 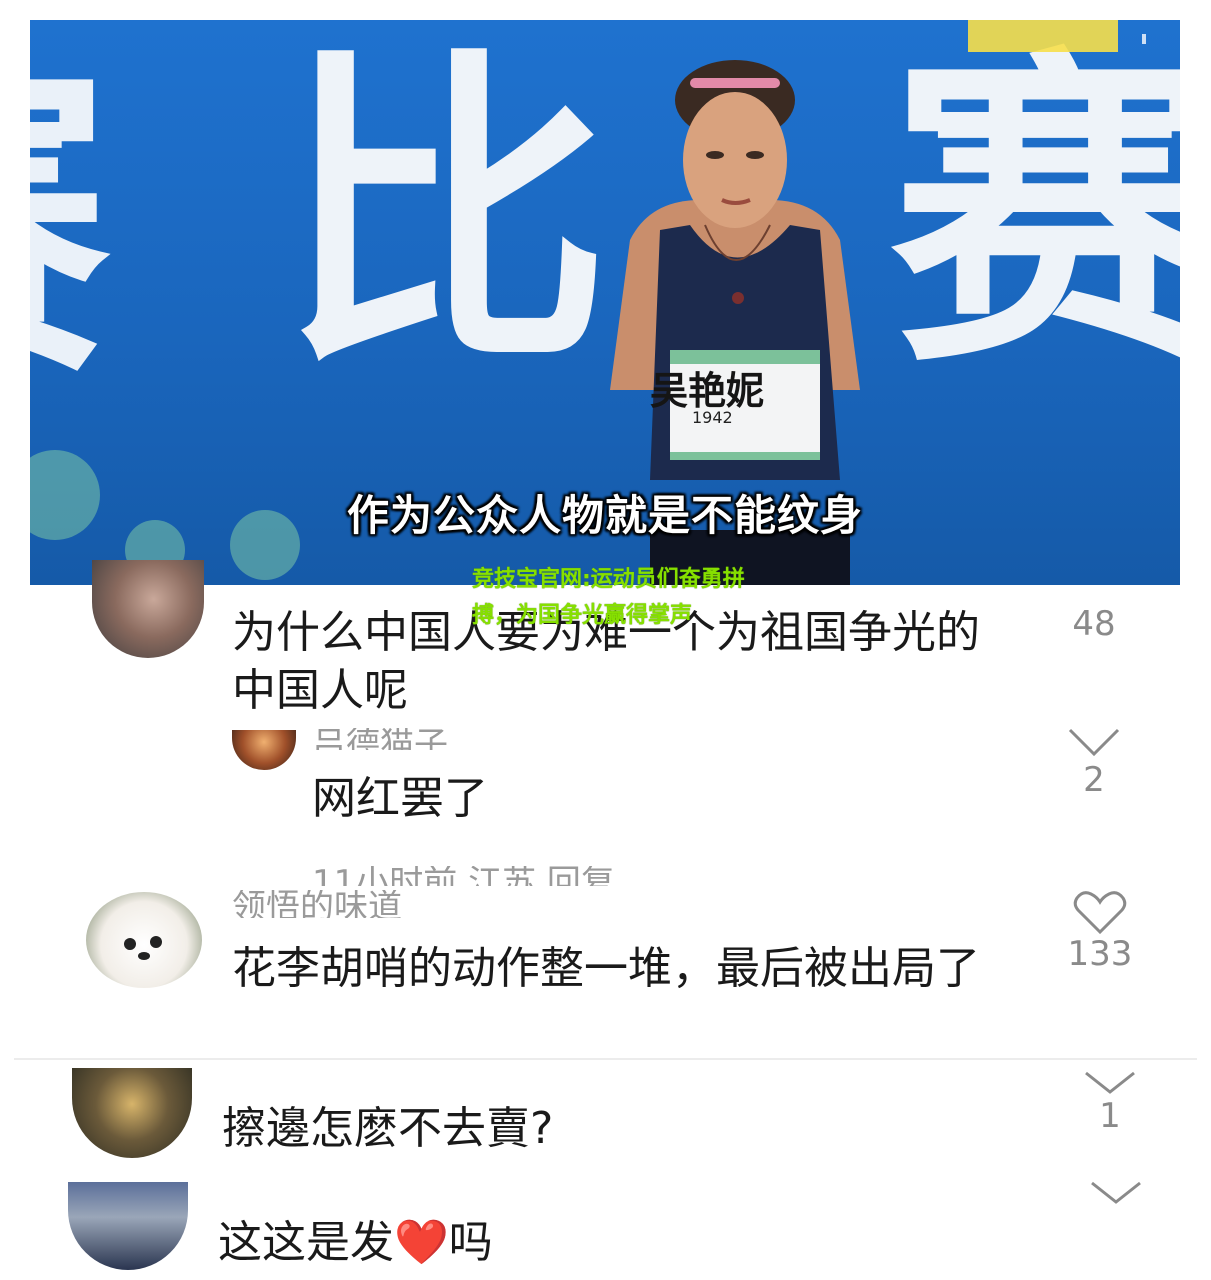 I want to click on like-count: 133, so click(x=1100, y=954).